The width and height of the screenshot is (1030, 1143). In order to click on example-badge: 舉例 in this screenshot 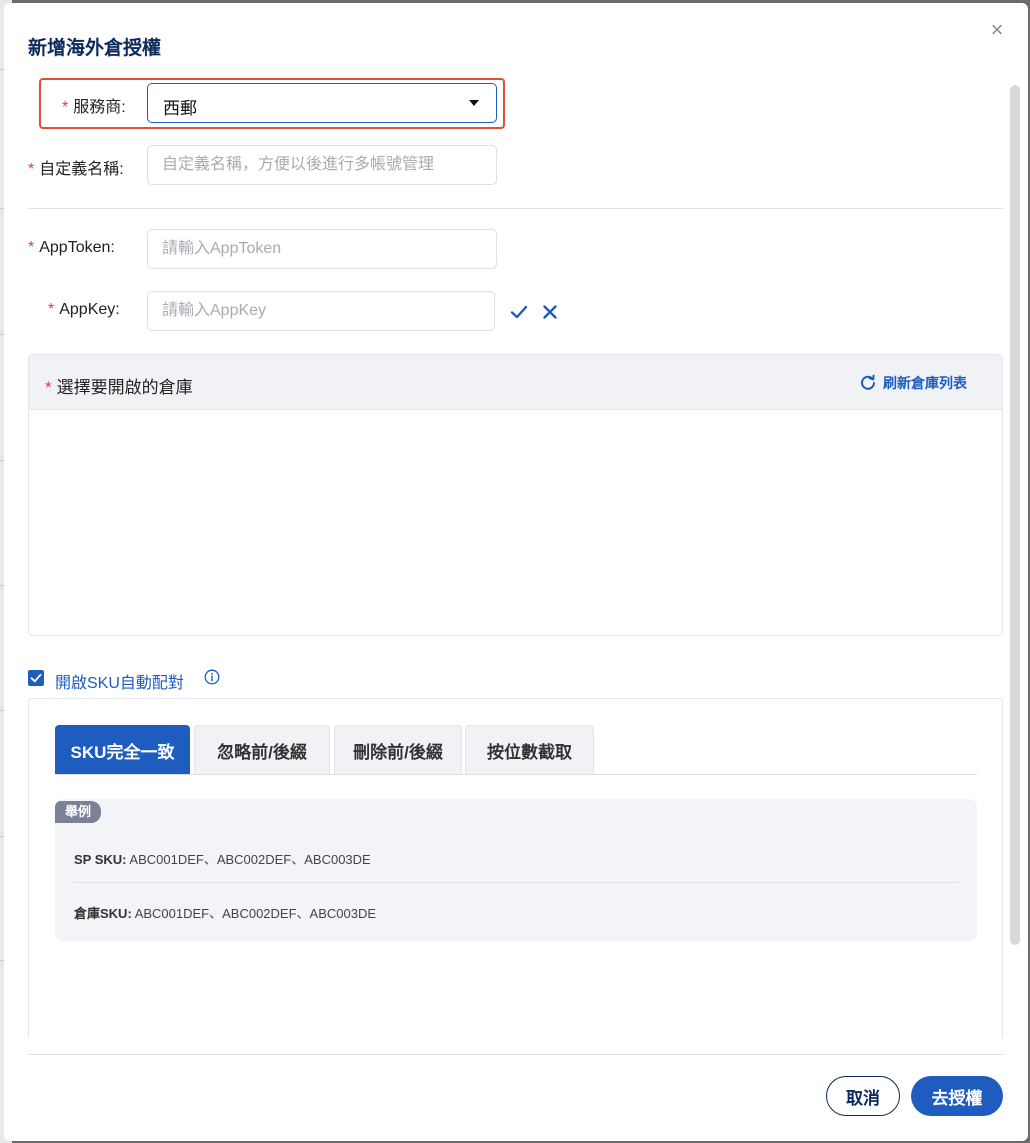, I will do `click(78, 812)`.